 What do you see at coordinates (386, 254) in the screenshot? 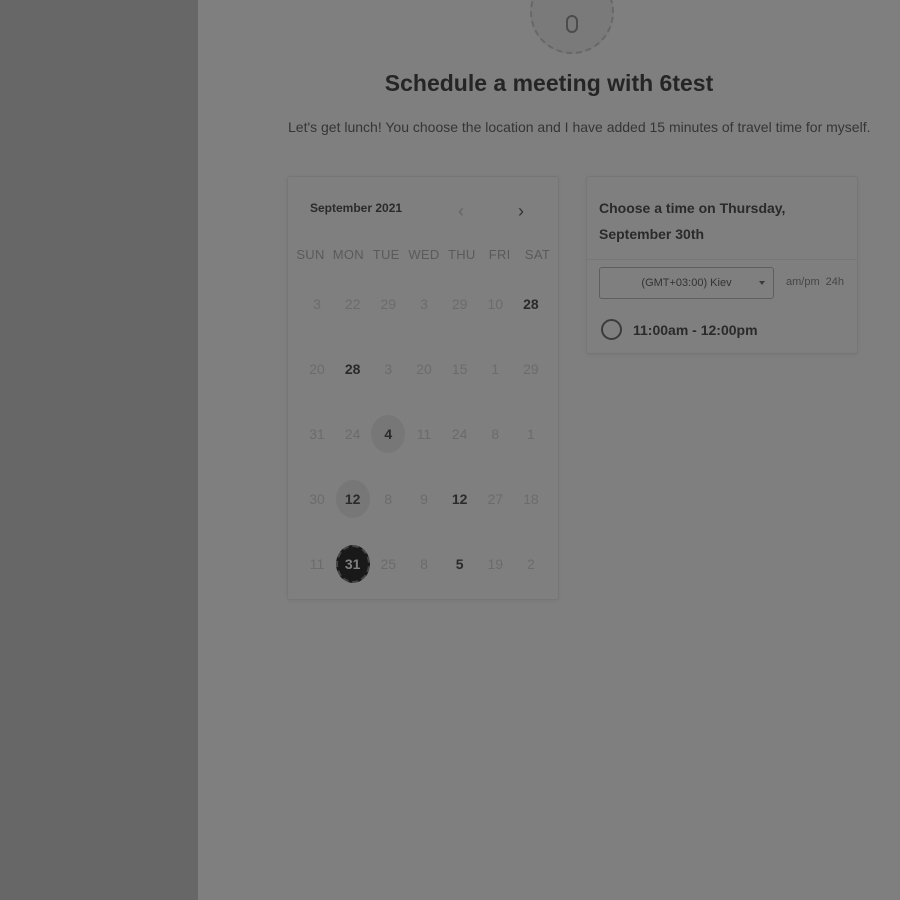
I see `weekday-label: TUE` at bounding box center [386, 254].